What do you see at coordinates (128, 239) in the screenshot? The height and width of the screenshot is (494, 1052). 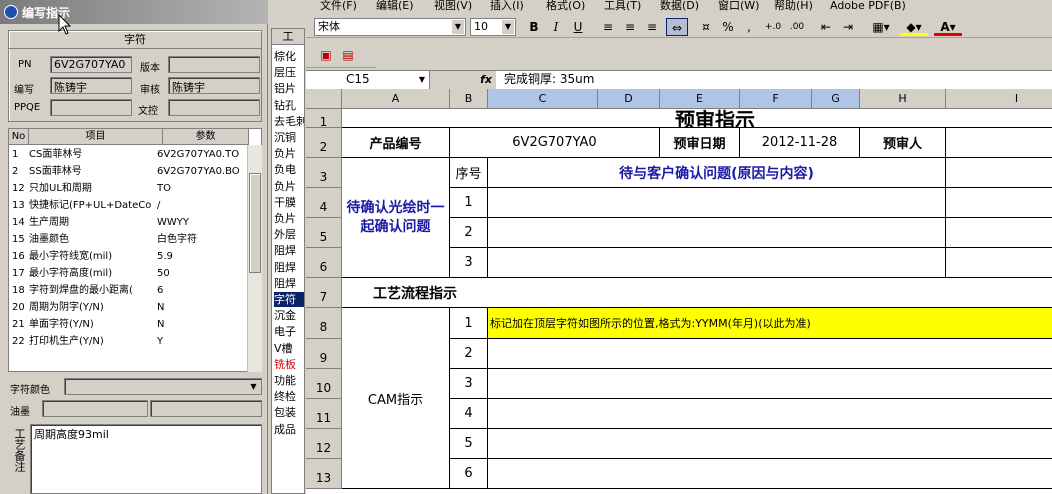 I see `table-row: 15 油墨颜色 白色字符` at bounding box center [128, 239].